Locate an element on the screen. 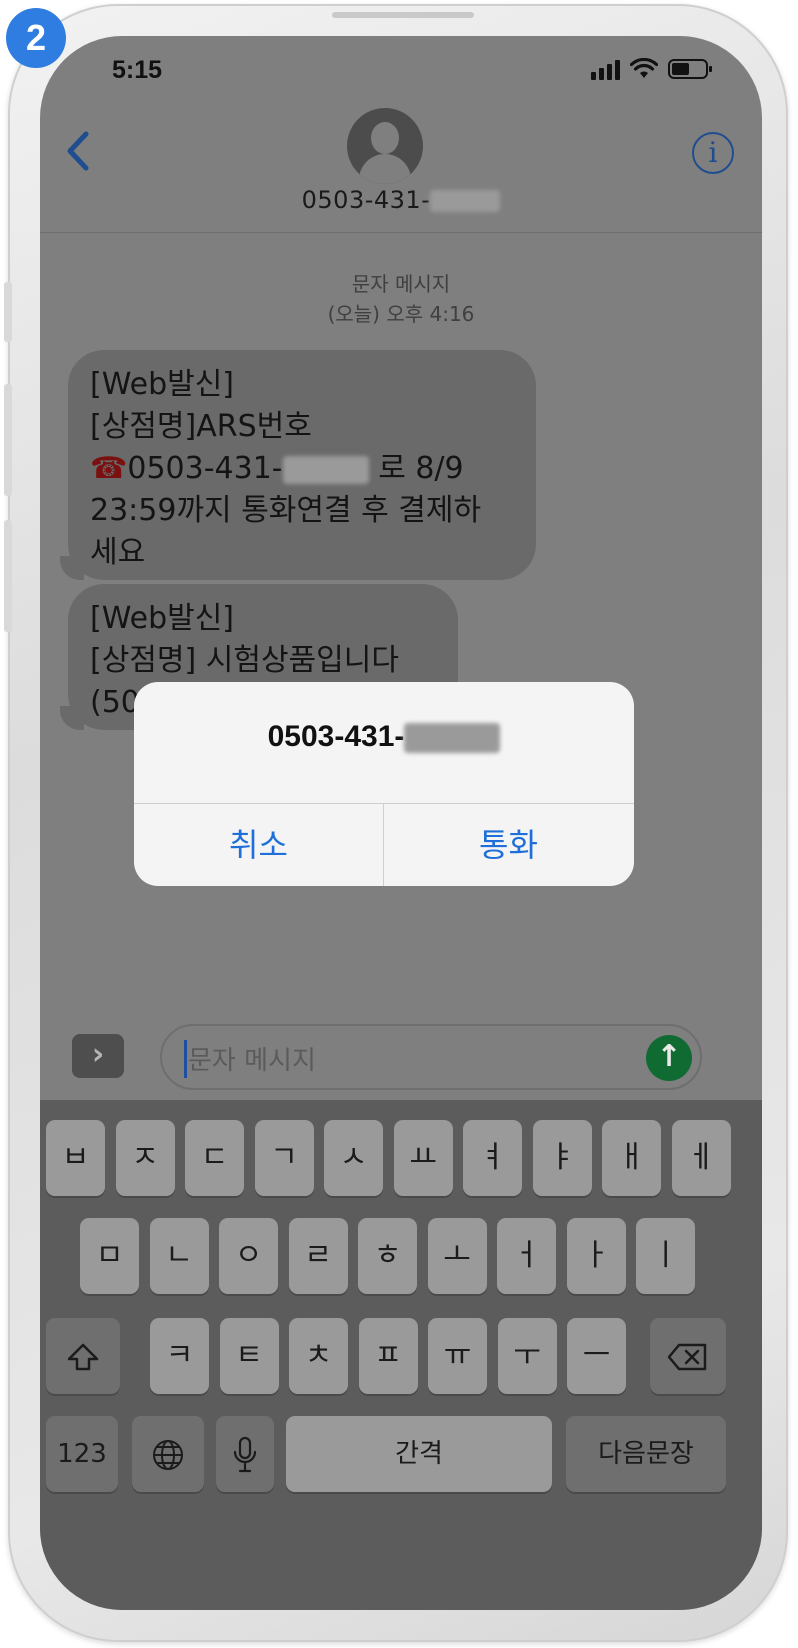 This screenshot has width=798, height=1648. dictation-key is located at coordinates (245, 1454).